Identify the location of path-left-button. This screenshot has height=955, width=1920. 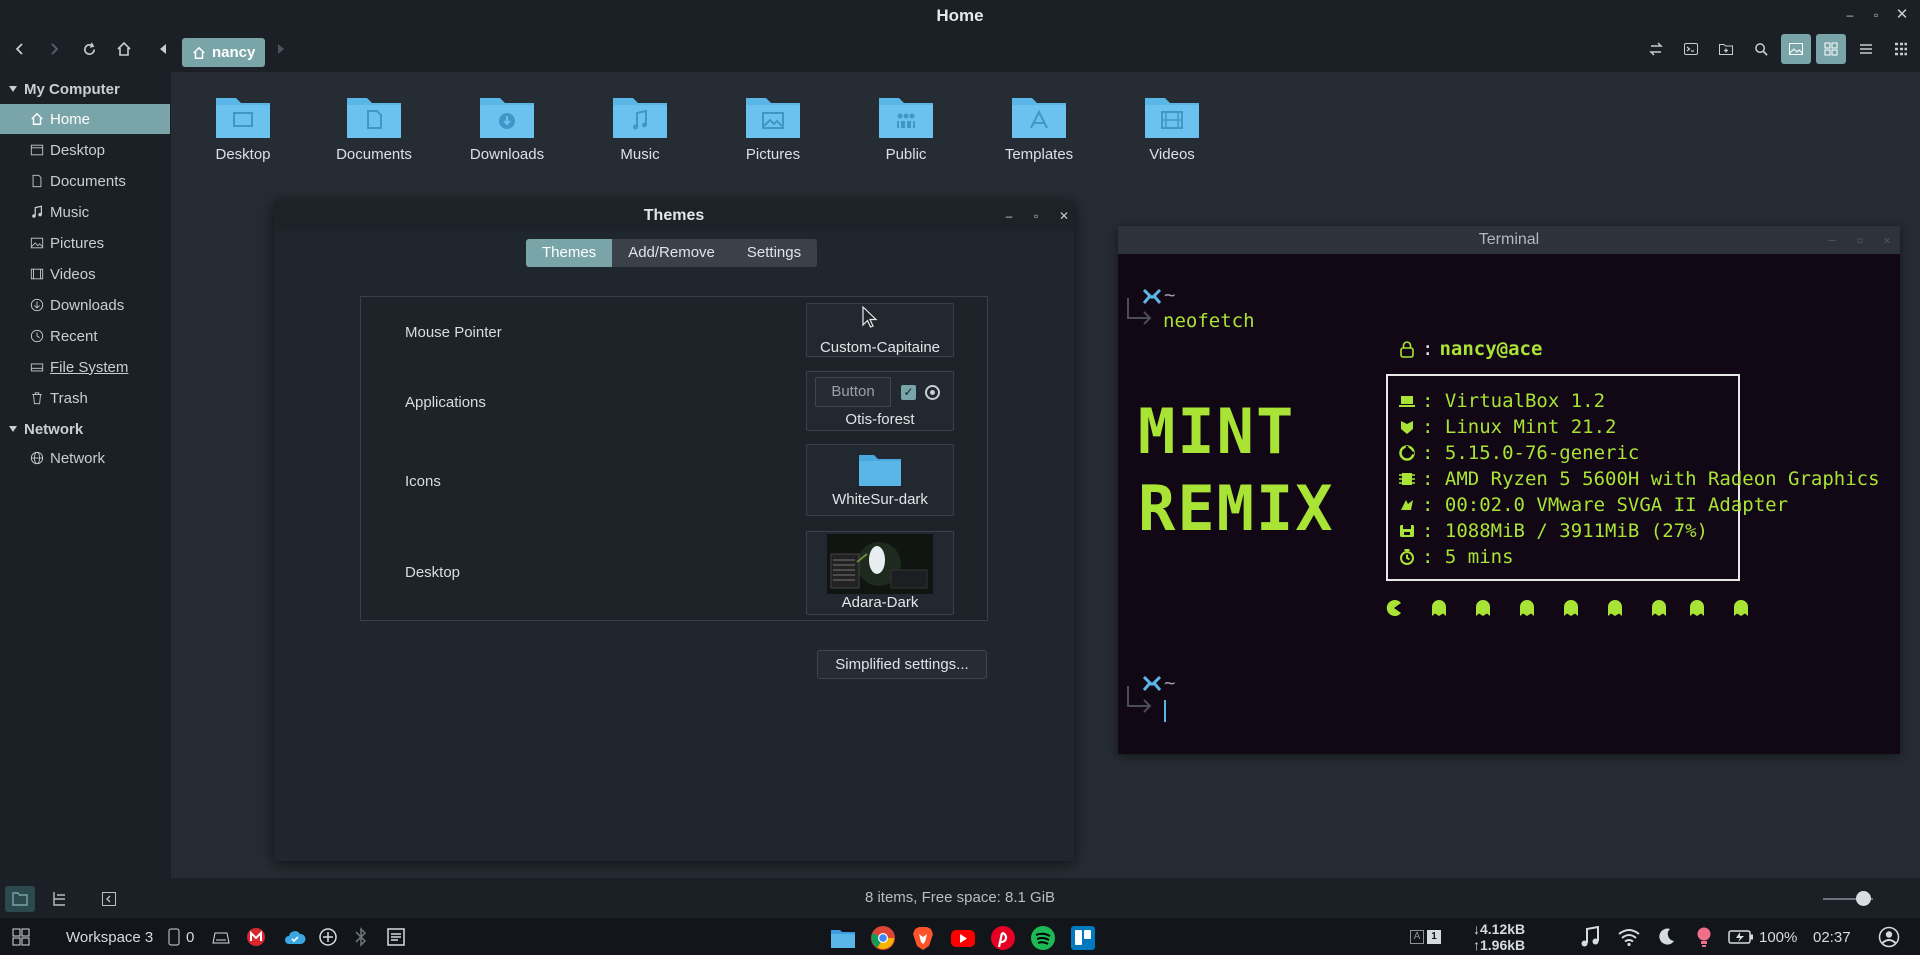
(163, 49).